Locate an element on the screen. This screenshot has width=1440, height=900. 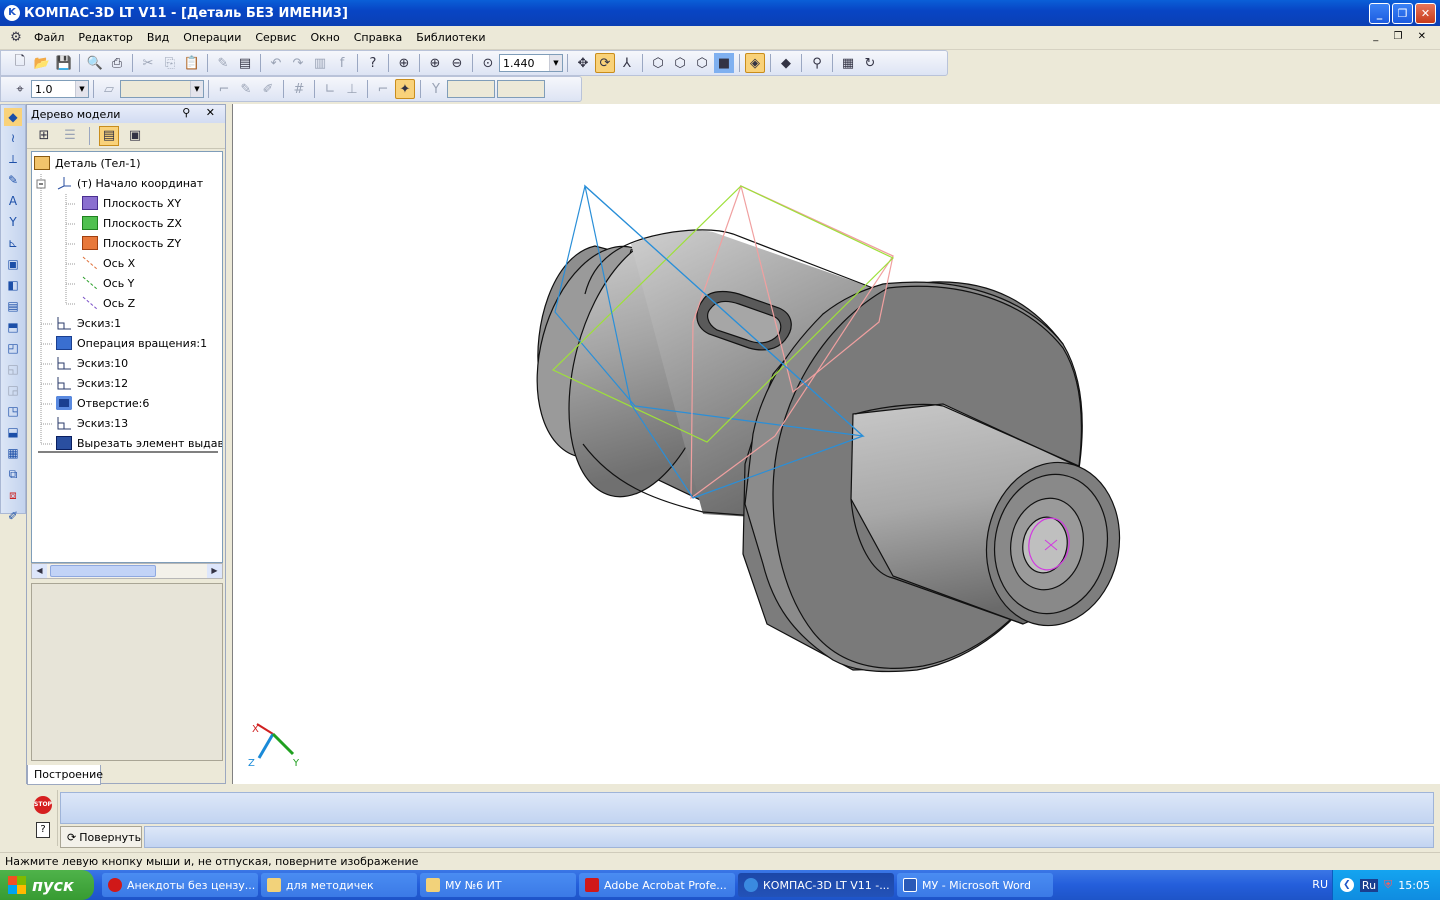
print-preview-icon: 🔍 is located at coordinates (95, 63).